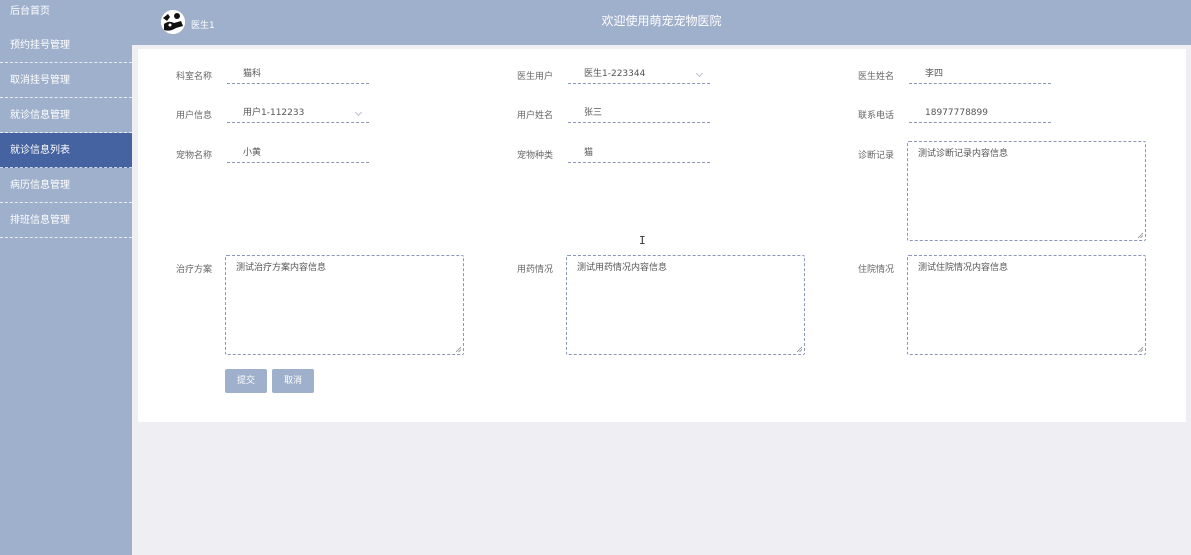 This screenshot has width=1191, height=555. I want to click on diagnosis-textarea: 测试诊断记录内容信息, so click(1026, 191).